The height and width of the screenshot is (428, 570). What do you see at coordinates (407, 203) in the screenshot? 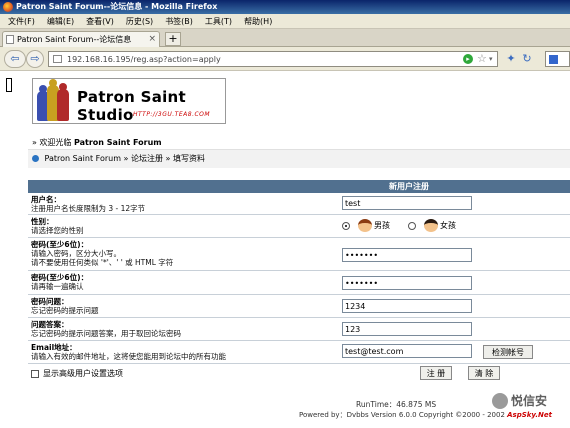
I see `username-input` at bounding box center [407, 203].